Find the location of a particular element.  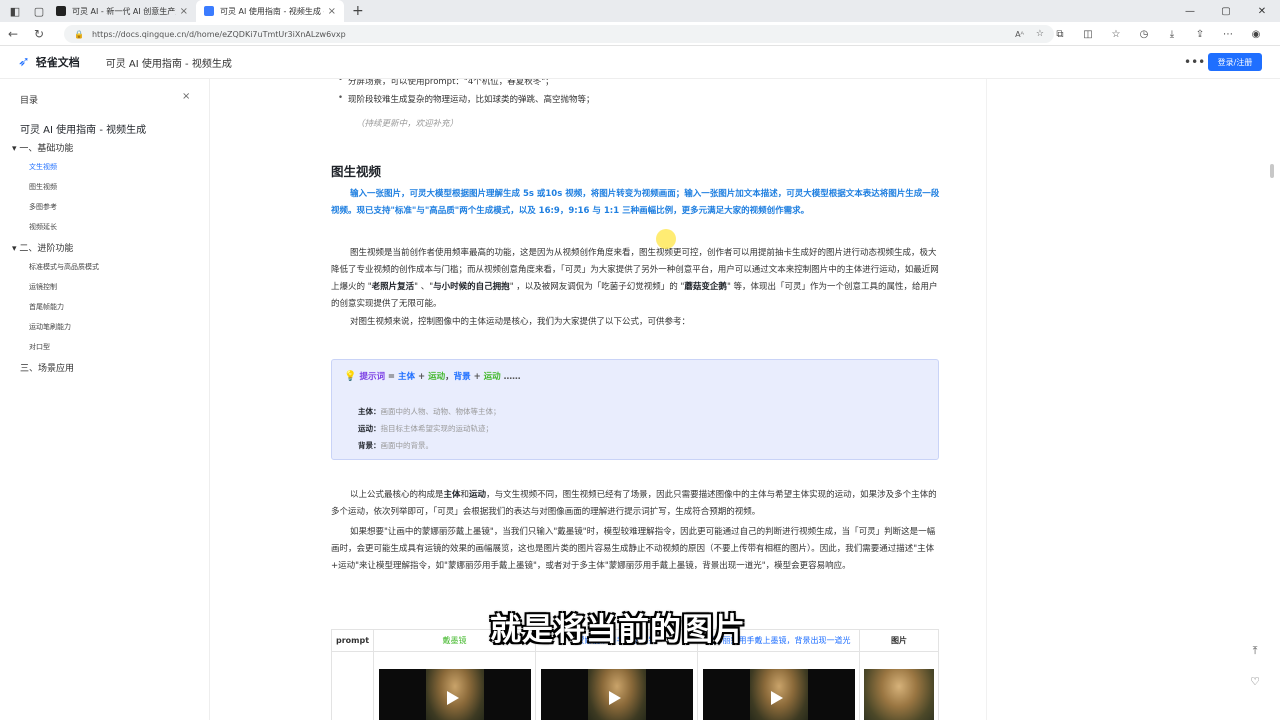

text-run: 以上公式最核心的构成是 is located at coordinates (397, 495).